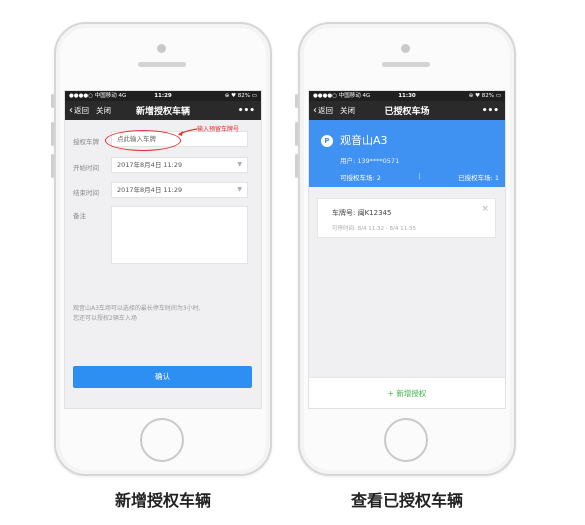 This screenshot has width=585, height=525. I want to click on close-icon: ×, so click(485, 209).